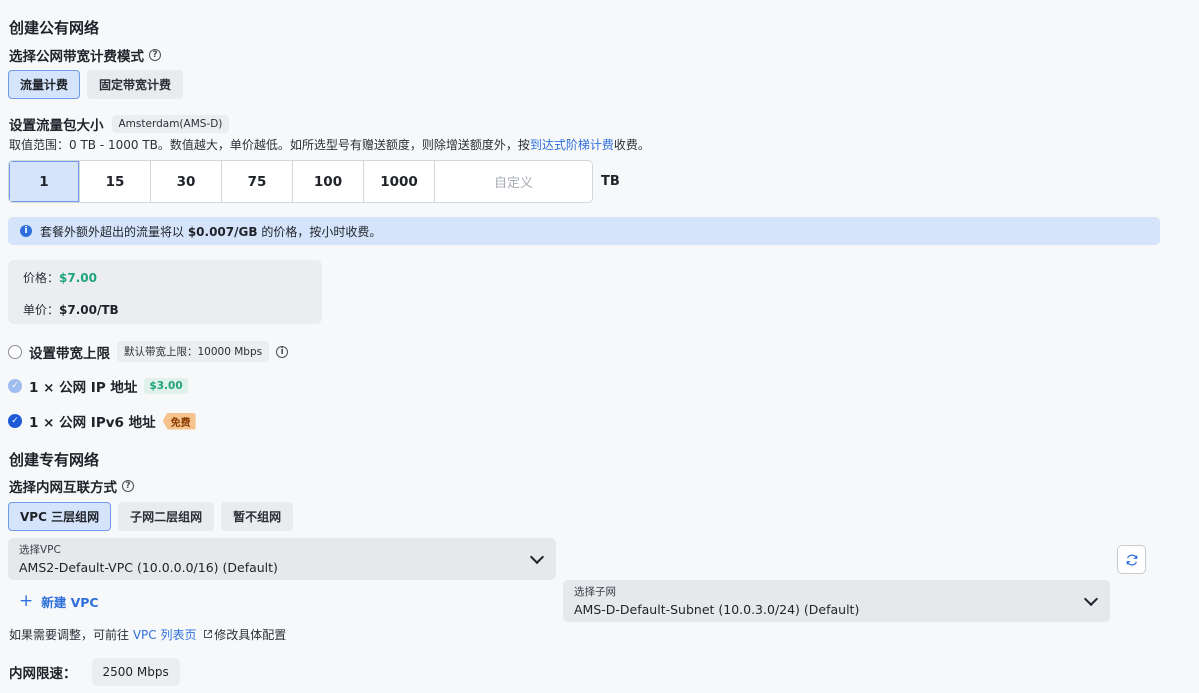 This screenshot has height=693, width=1199. Describe the element at coordinates (193, 351) in the screenshot. I see `bandwidth-limit-tag: 默认带宽上限：10000 Mbps` at that location.